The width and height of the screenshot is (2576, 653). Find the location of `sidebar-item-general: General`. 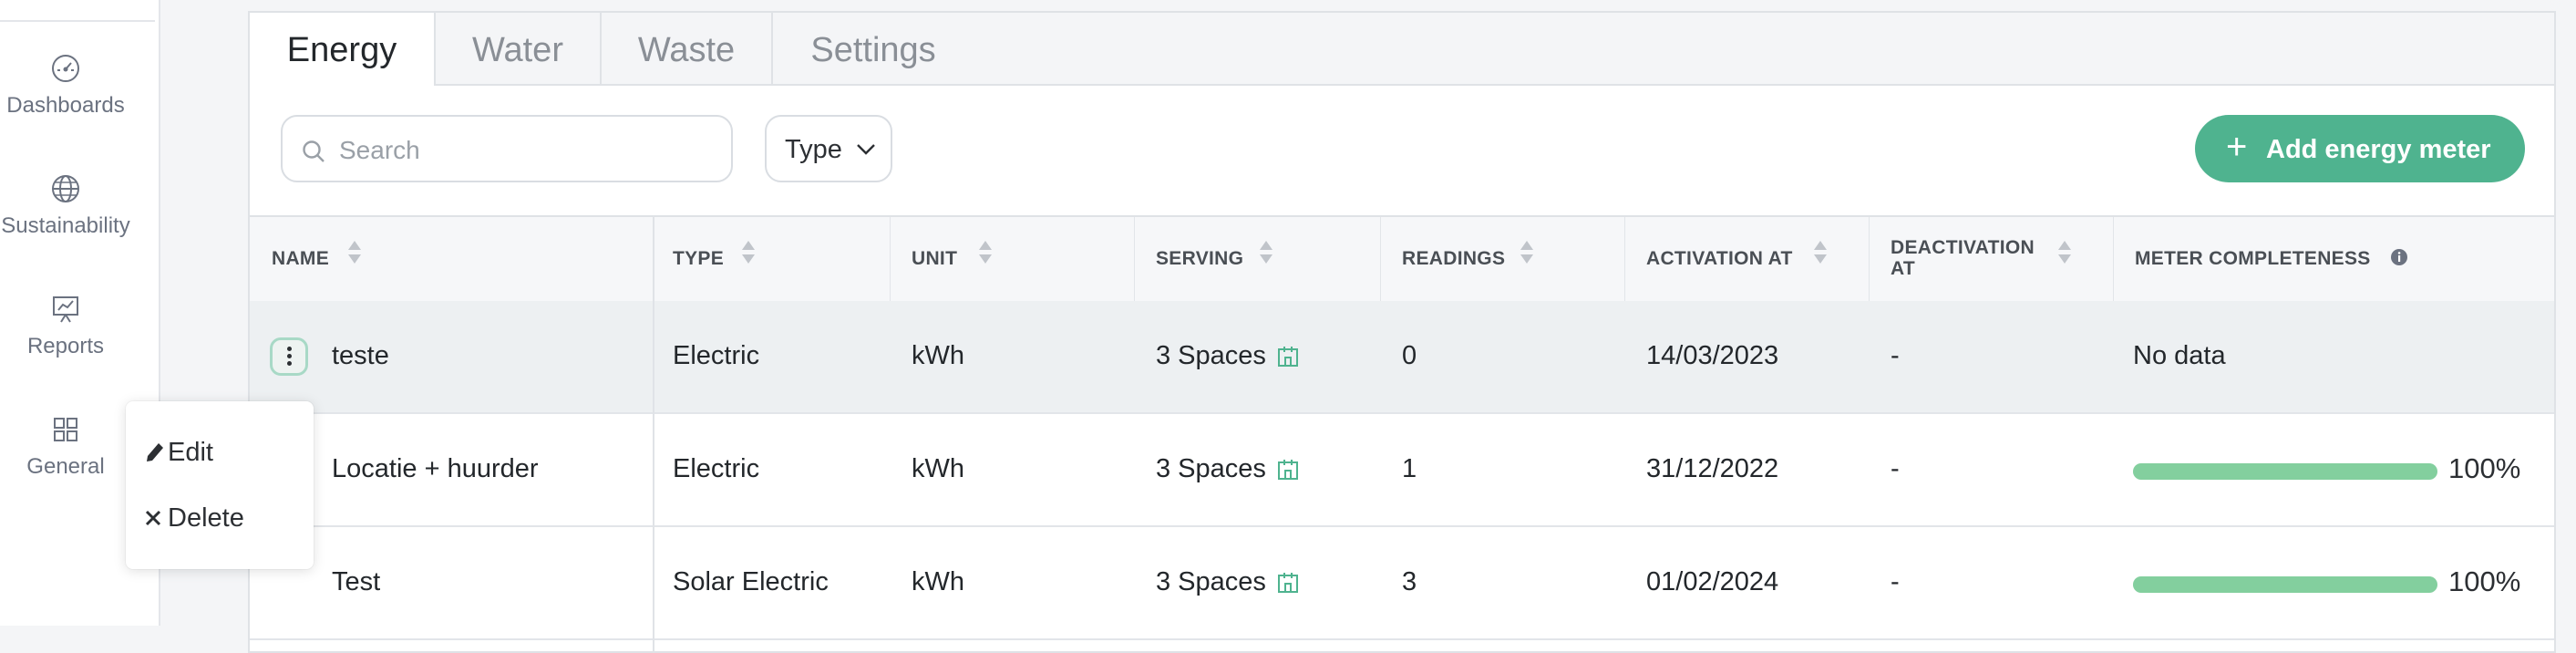

sidebar-item-general: General is located at coordinates (65, 447).